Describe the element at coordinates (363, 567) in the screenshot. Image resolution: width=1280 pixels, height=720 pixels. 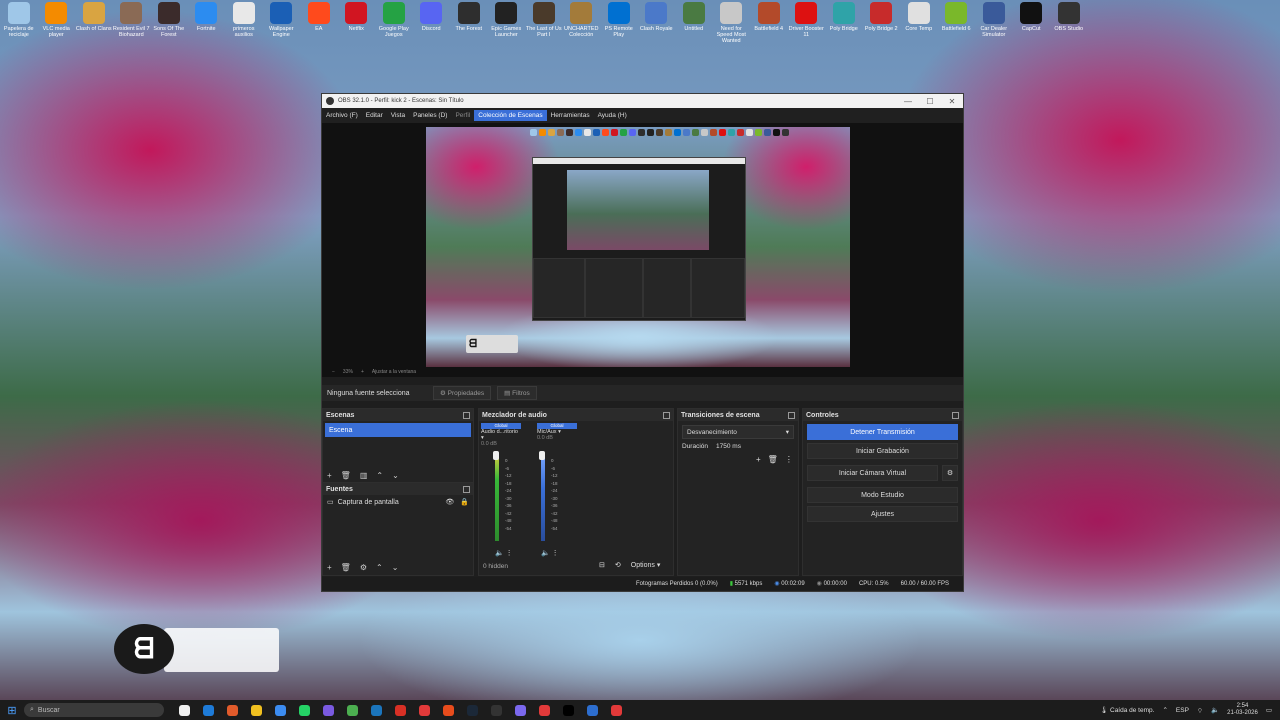
I see `source-settings-icon: ⚙` at that location.